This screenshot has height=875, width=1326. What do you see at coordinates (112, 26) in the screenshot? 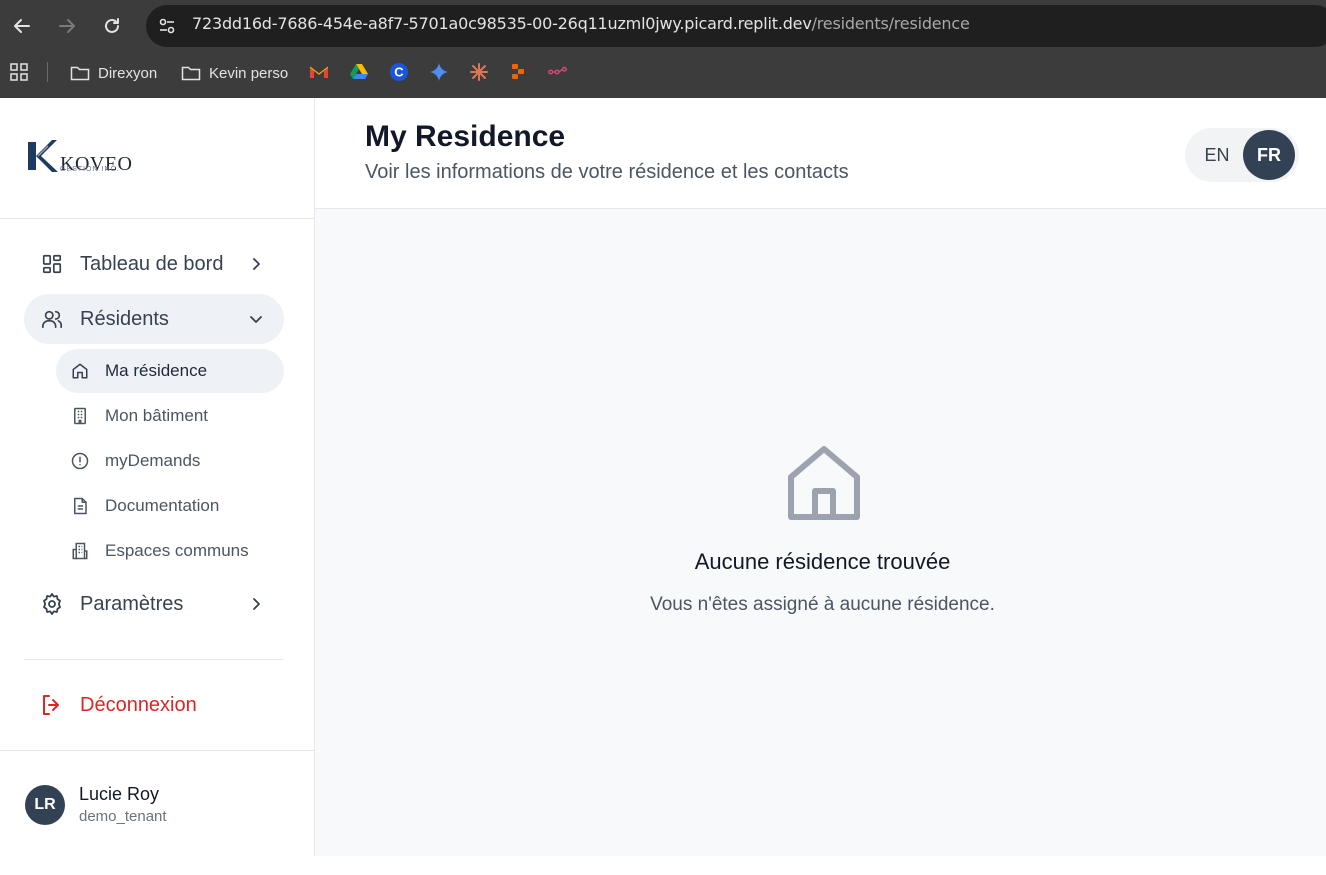
I see `reload-icon` at bounding box center [112, 26].